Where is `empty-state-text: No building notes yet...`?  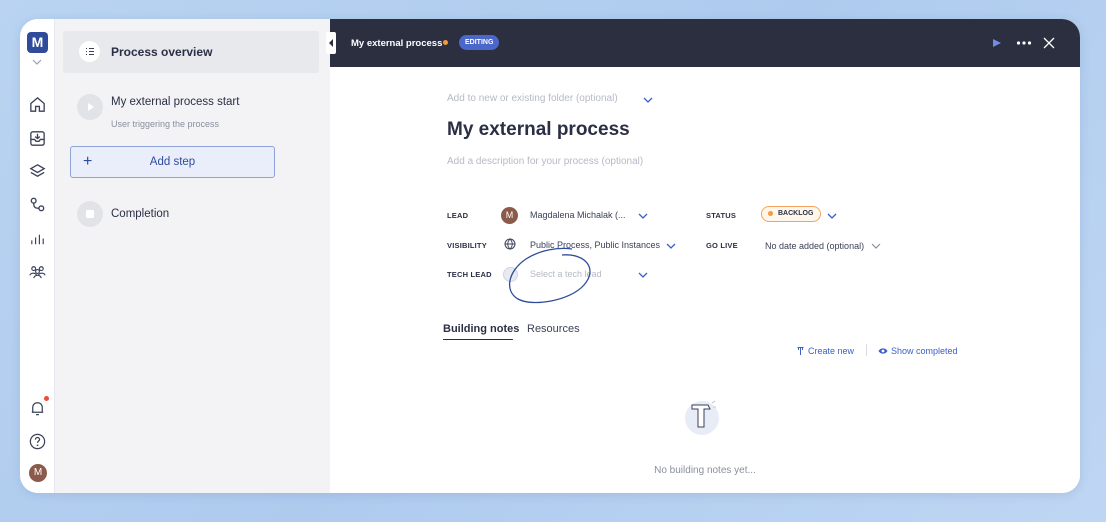
empty-state-text: No building notes yet... is located at coordinates (705, 470).